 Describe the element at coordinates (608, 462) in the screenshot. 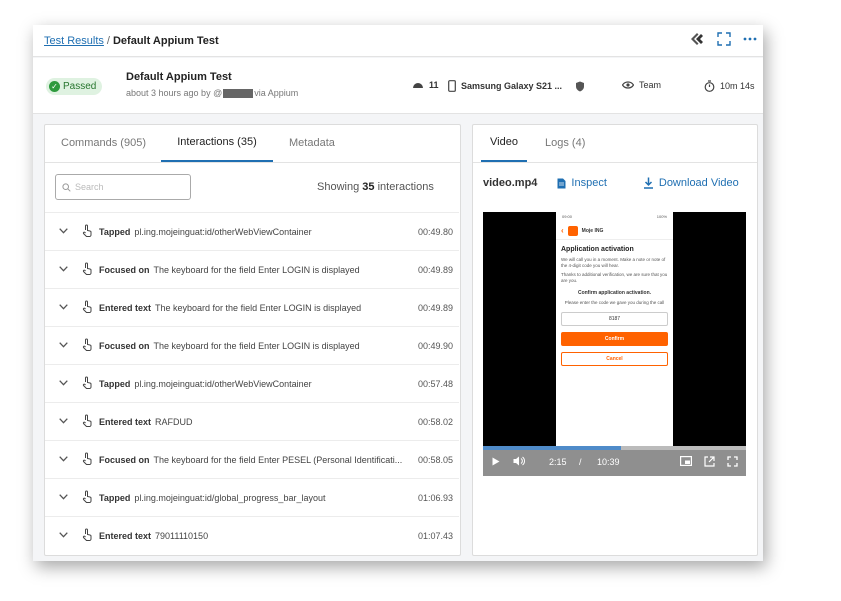

I see `total-time: 10:39` at that location.